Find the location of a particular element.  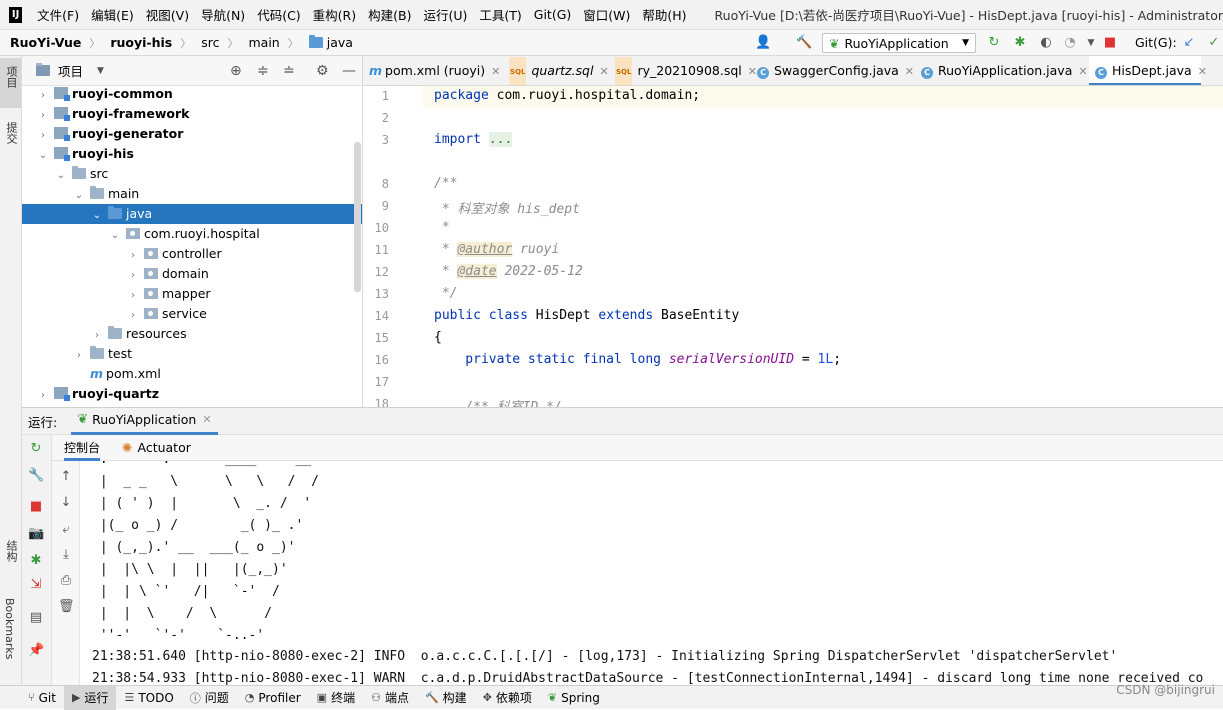

editor-tab: SQL ry_20210908.sql ✕ is located at coordinates (683, 70).